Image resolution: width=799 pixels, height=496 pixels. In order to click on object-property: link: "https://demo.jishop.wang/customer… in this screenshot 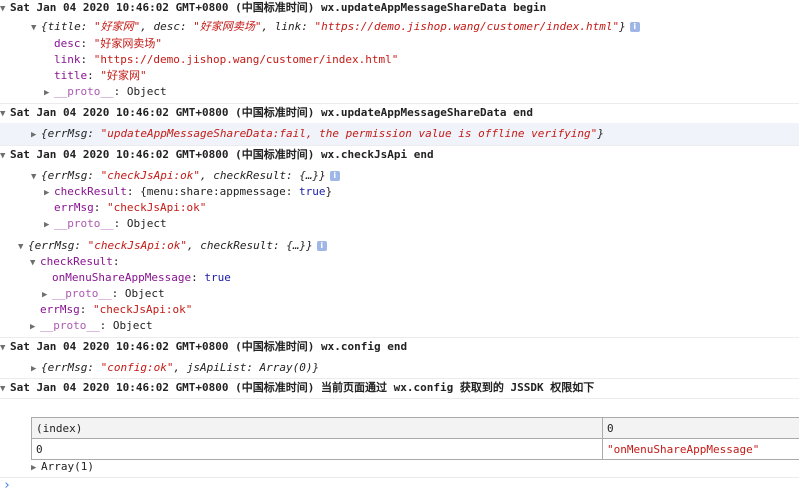, I will do `click(226, 59)`.